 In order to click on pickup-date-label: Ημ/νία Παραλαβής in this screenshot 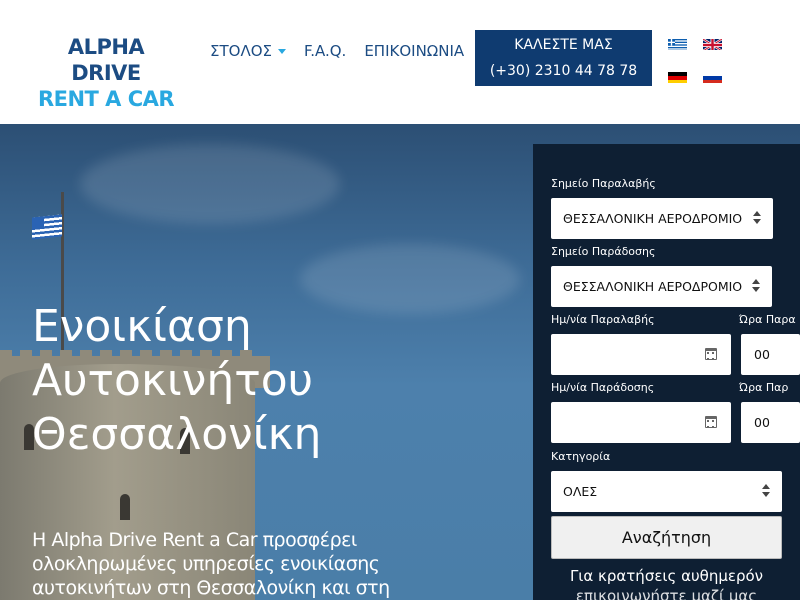, I will do `click(603, 319)`.